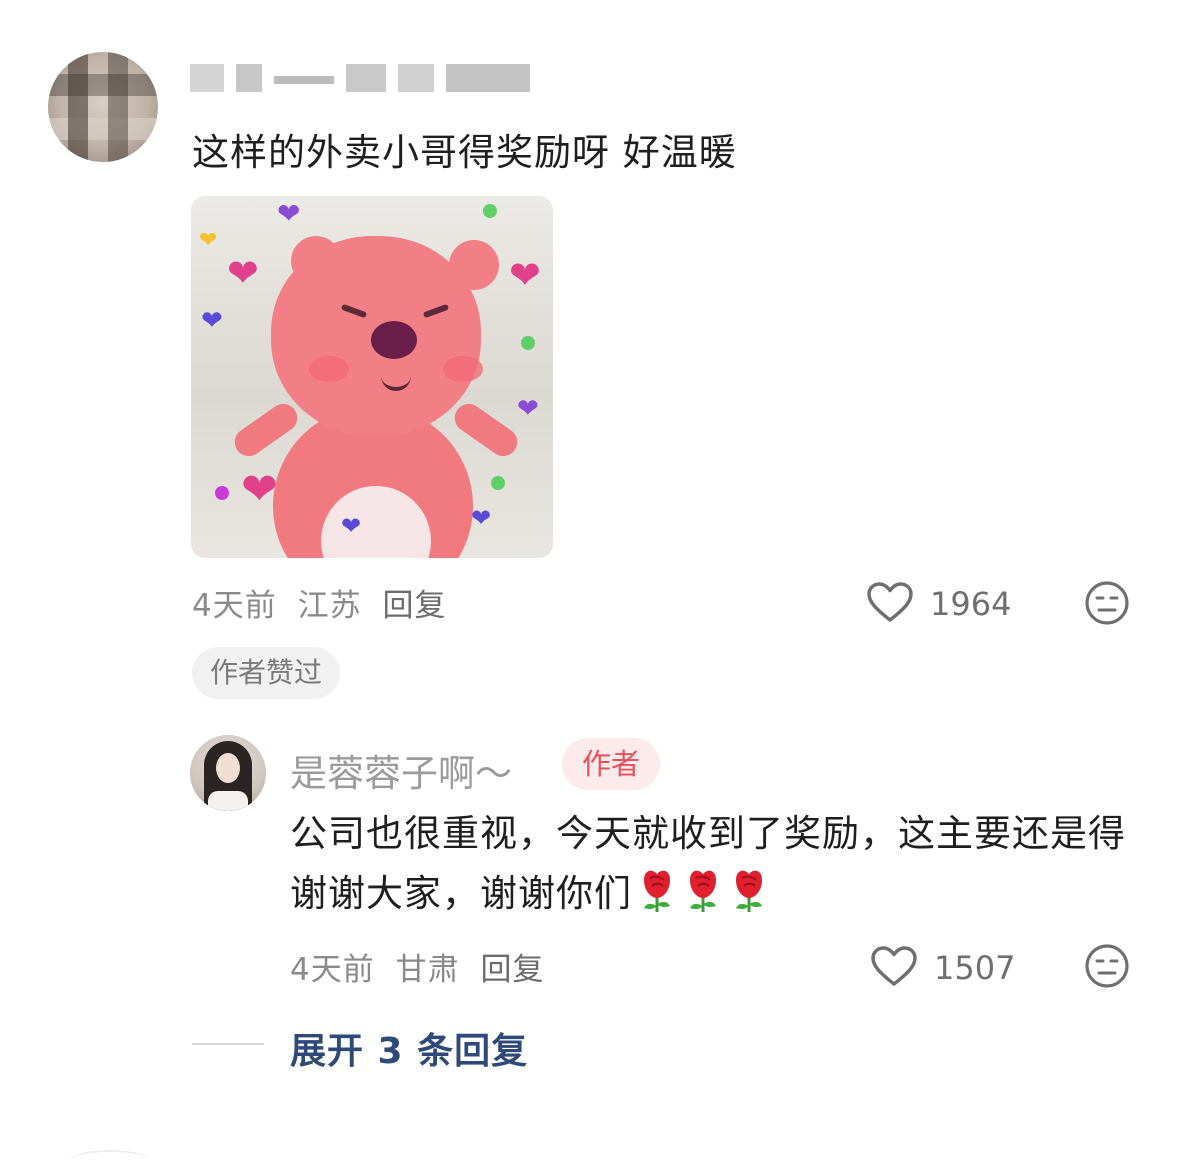  What do you see at coordinates (370, 78) in the screenshot?
I see `commenter-username-blurred` at bounding box center [370, 78].